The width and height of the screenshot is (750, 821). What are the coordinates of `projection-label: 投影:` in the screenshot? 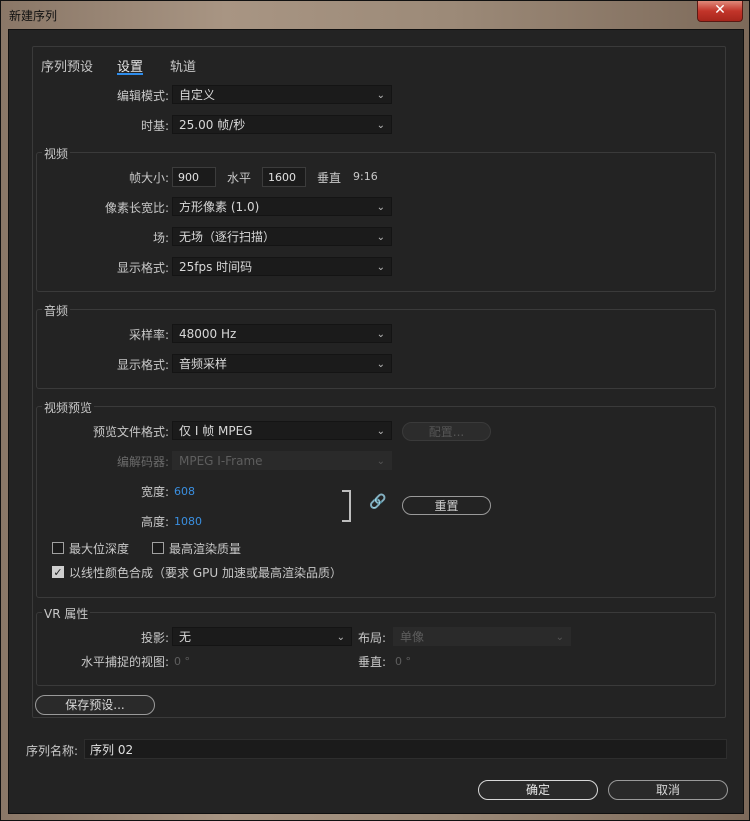 It's located at (154, 638).